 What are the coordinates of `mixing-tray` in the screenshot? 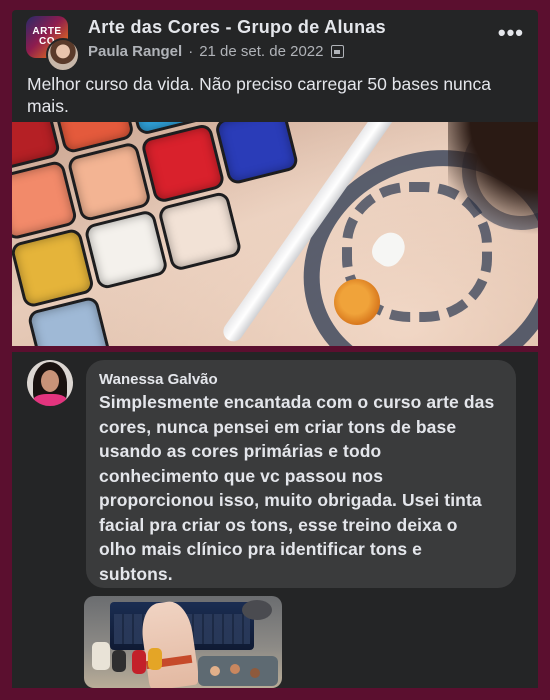 It's located at (238, 671).